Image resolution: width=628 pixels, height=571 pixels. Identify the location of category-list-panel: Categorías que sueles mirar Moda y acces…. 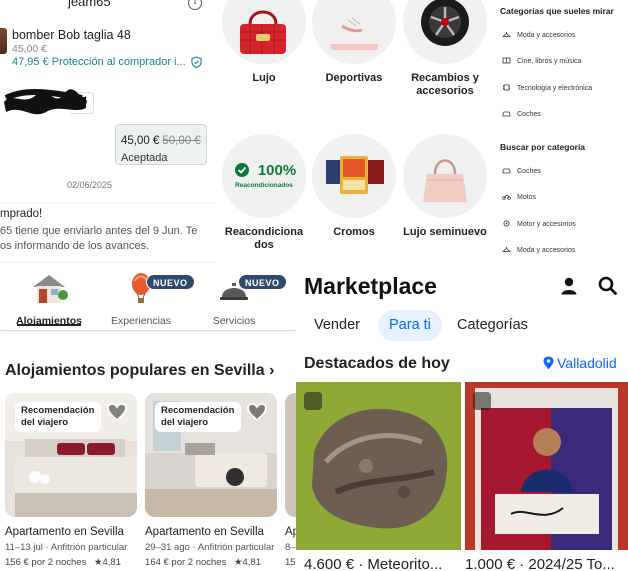
(562, 132).